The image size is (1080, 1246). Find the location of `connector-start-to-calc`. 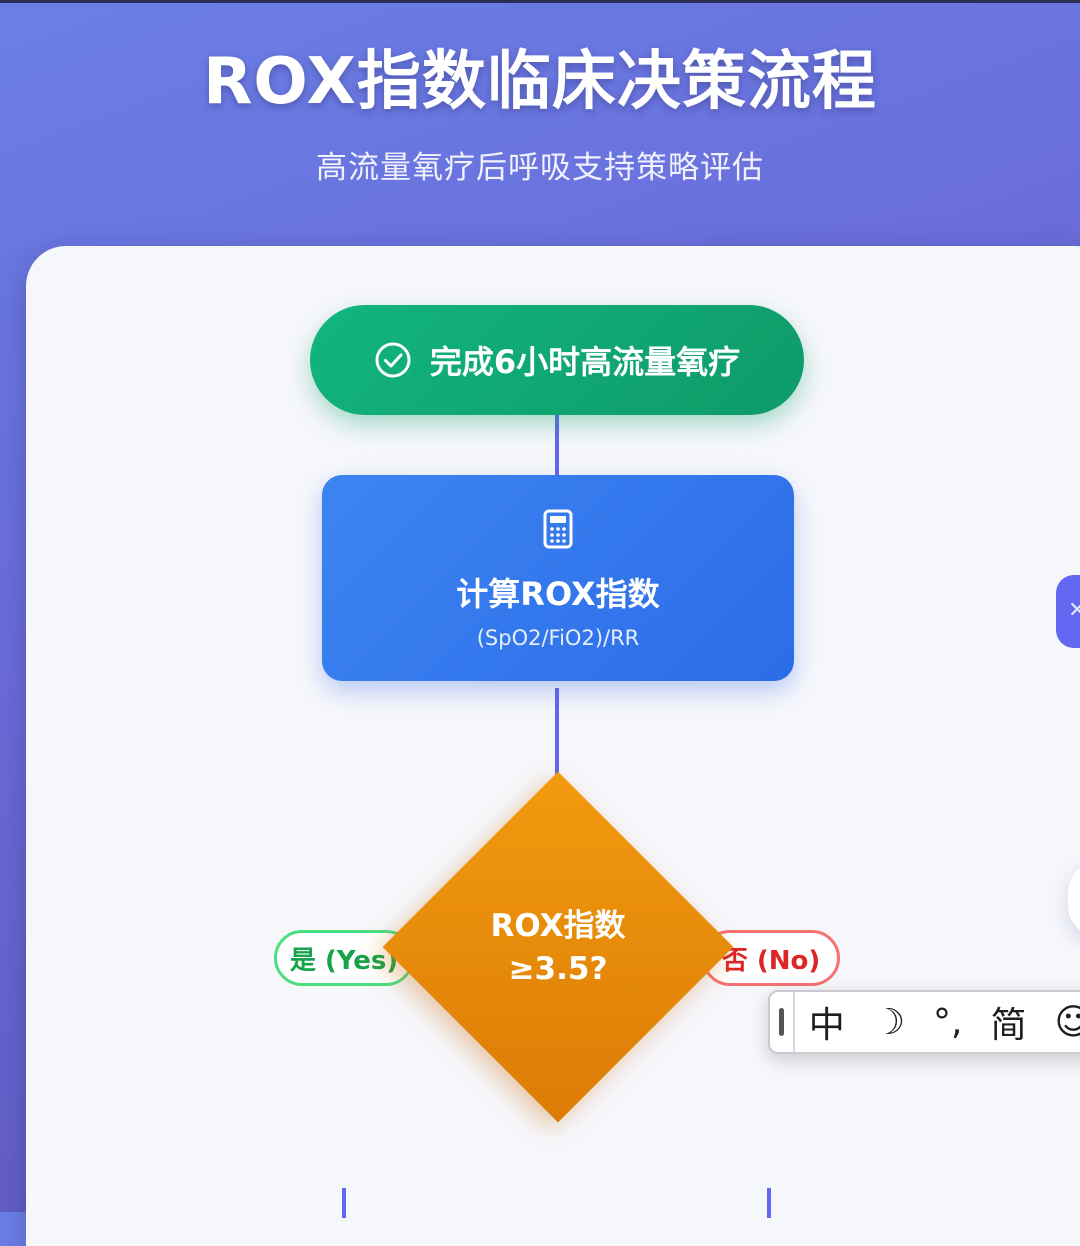

connector-start-to-calc is located at coordinates (557, 445).